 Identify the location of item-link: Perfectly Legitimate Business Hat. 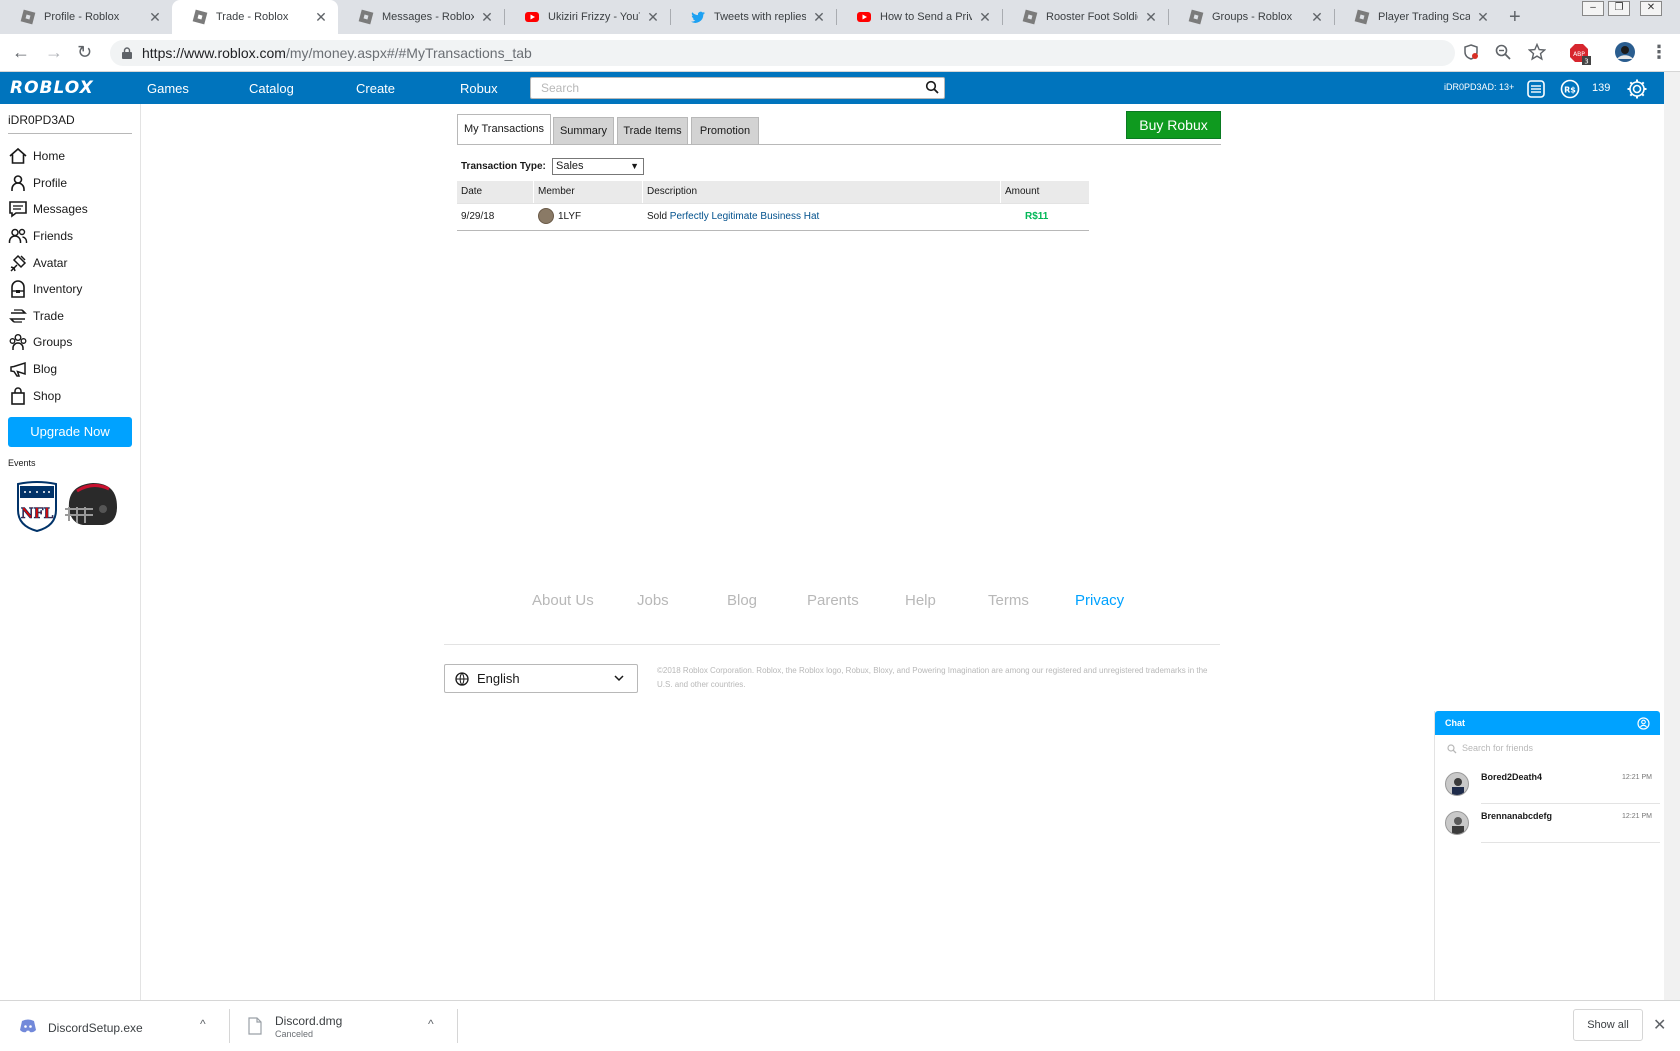
(745, 216).